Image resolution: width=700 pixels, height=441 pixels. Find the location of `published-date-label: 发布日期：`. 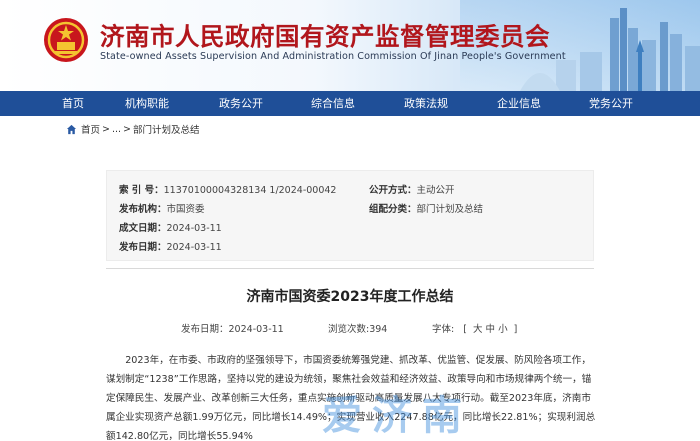

published-date-label: 发布日期： is located at coordinates (143, 247).